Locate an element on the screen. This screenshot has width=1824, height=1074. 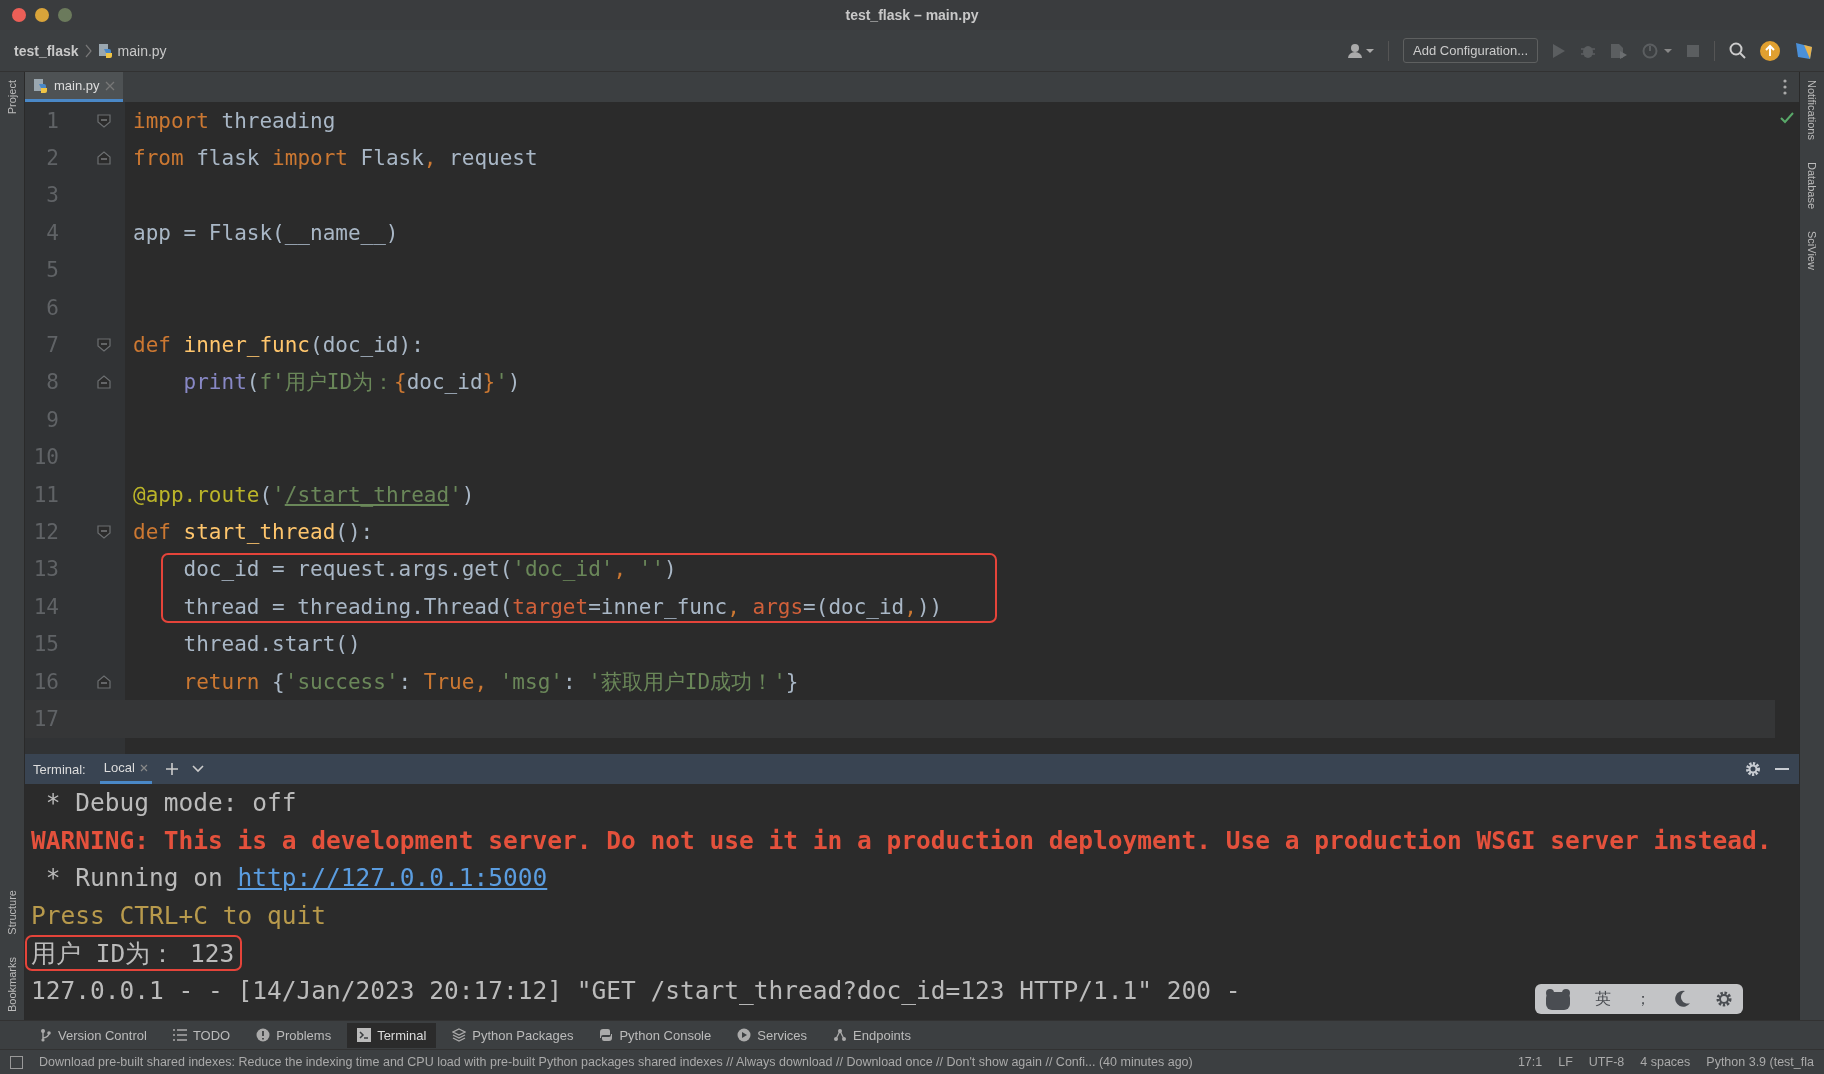
minimize-window-button is located at coordinates (42, 15).